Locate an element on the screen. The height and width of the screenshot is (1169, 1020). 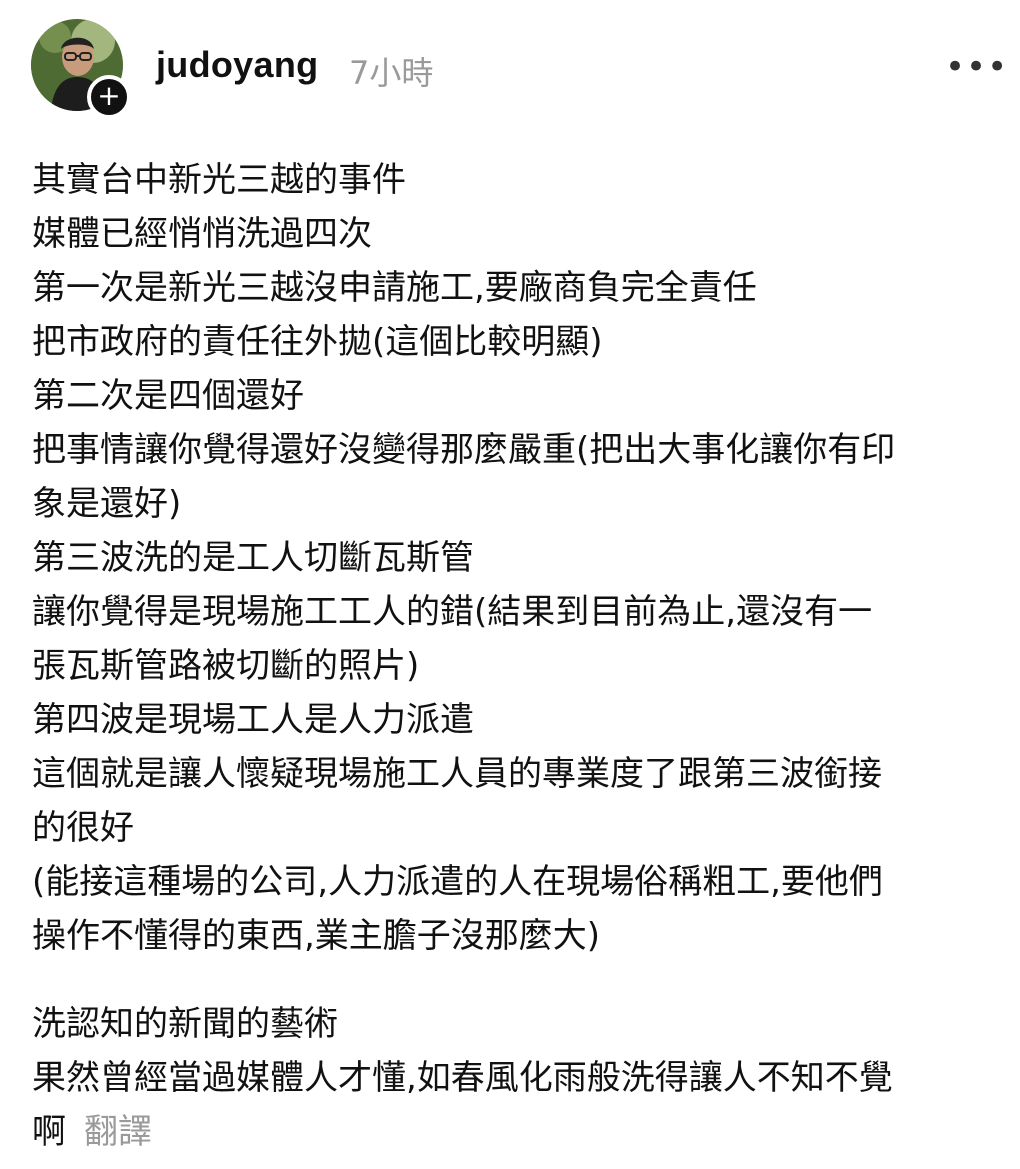
avatar-container: + is located at coordinates (81, 69).